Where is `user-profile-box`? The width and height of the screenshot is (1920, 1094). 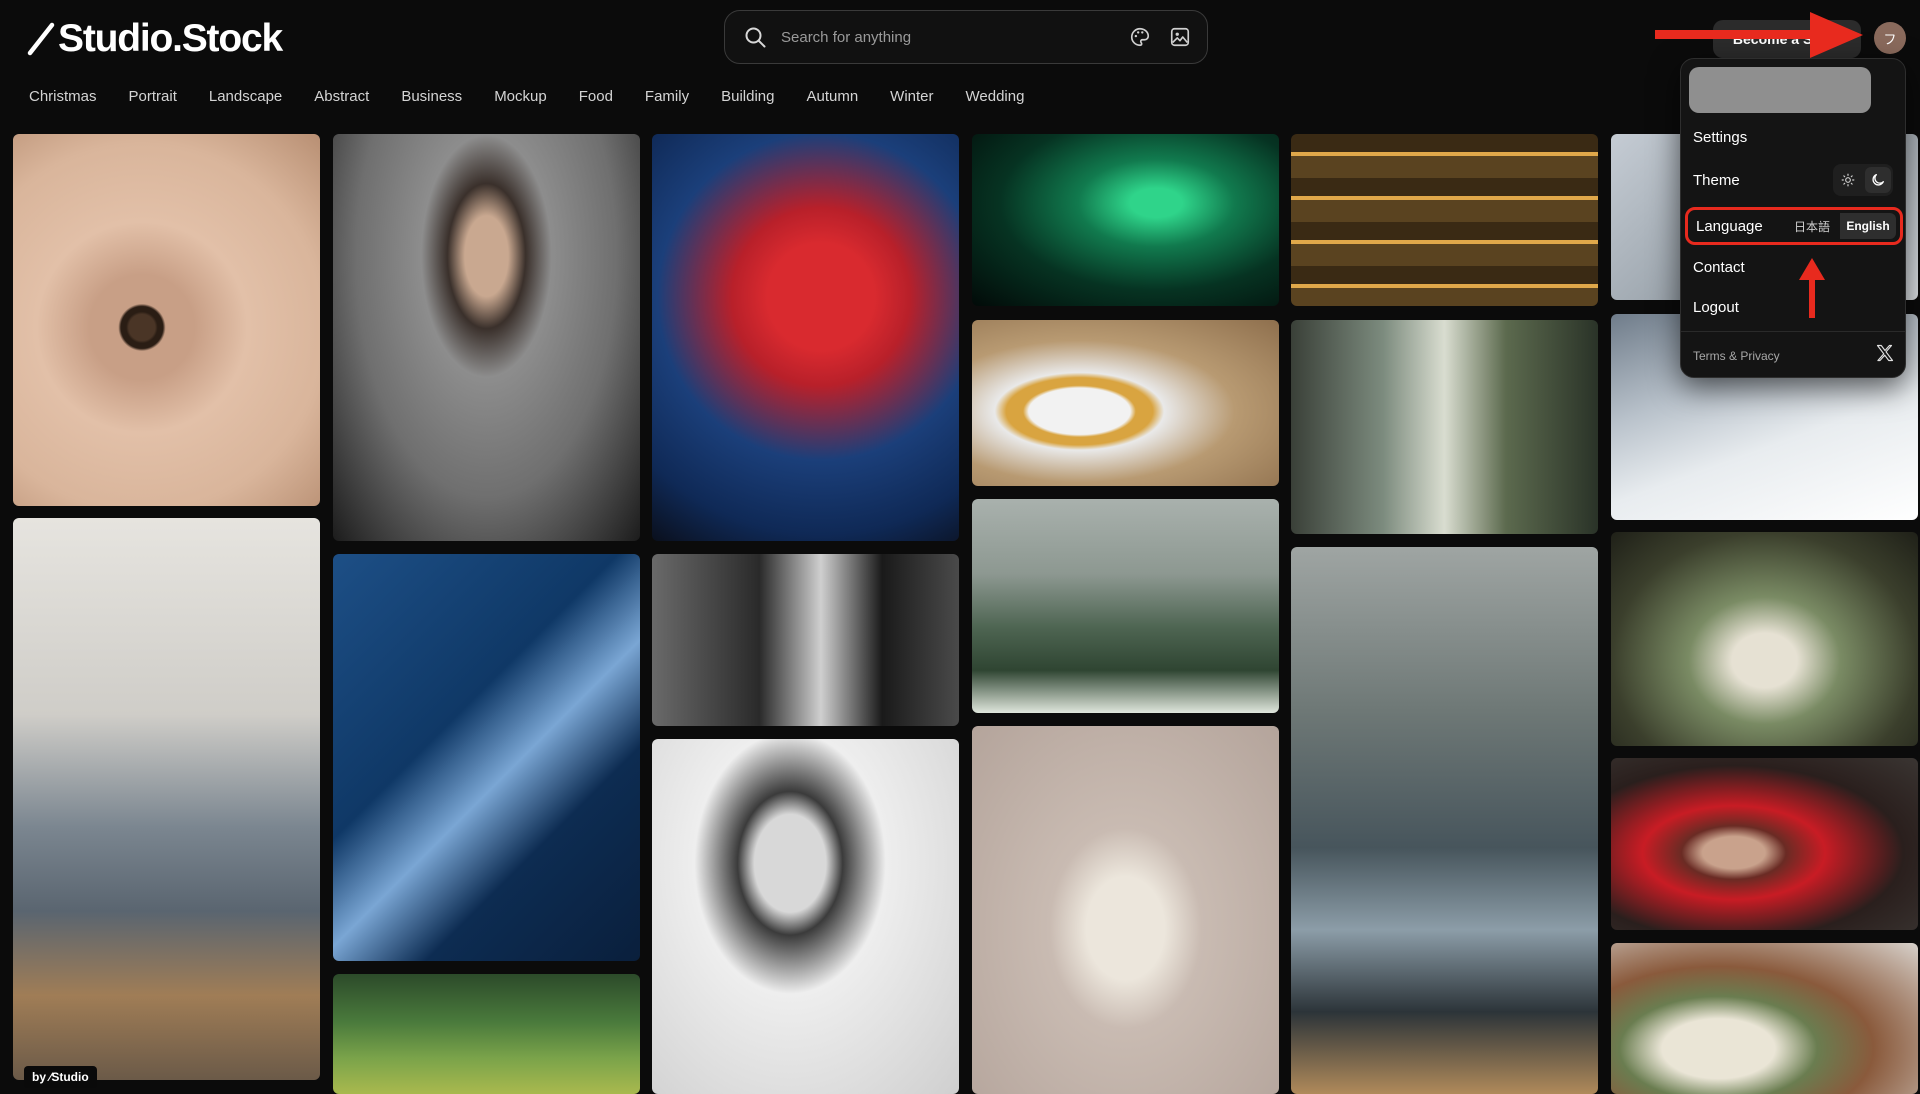 user-profile-box is located at coordinates (1780, 90).